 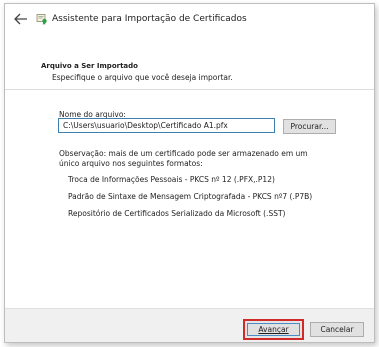 I want to click on next-button-label: Avançar, so click(x=273, y=329).